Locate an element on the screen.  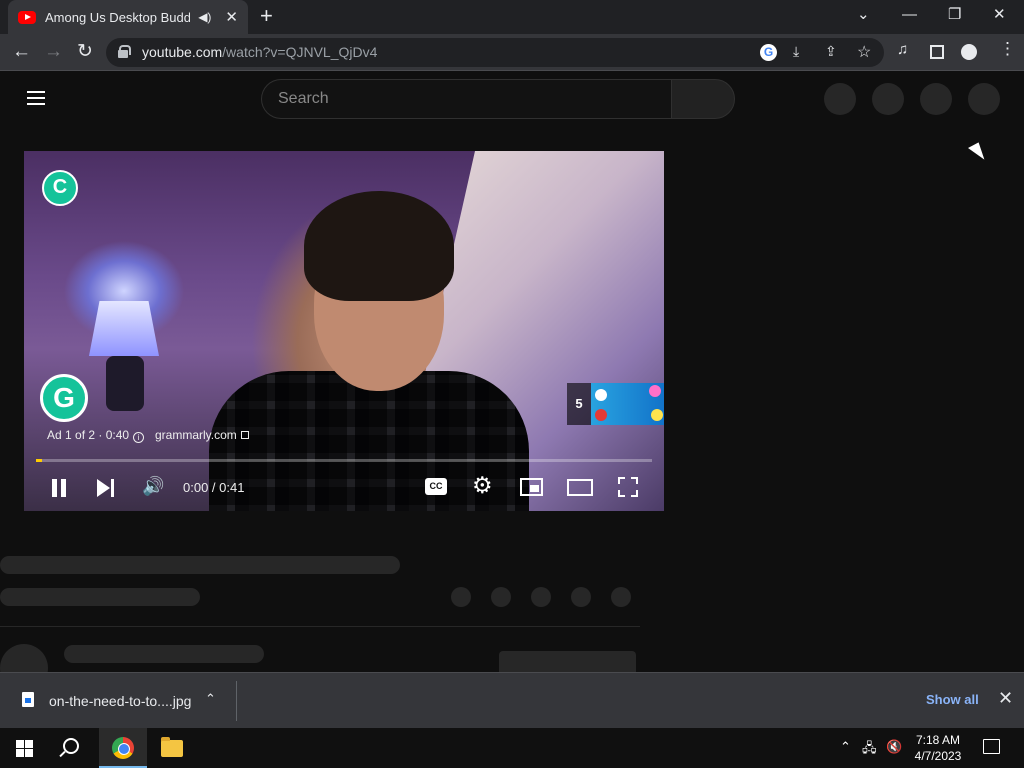
new-tab-button: + is located at coordinates (266, 16).